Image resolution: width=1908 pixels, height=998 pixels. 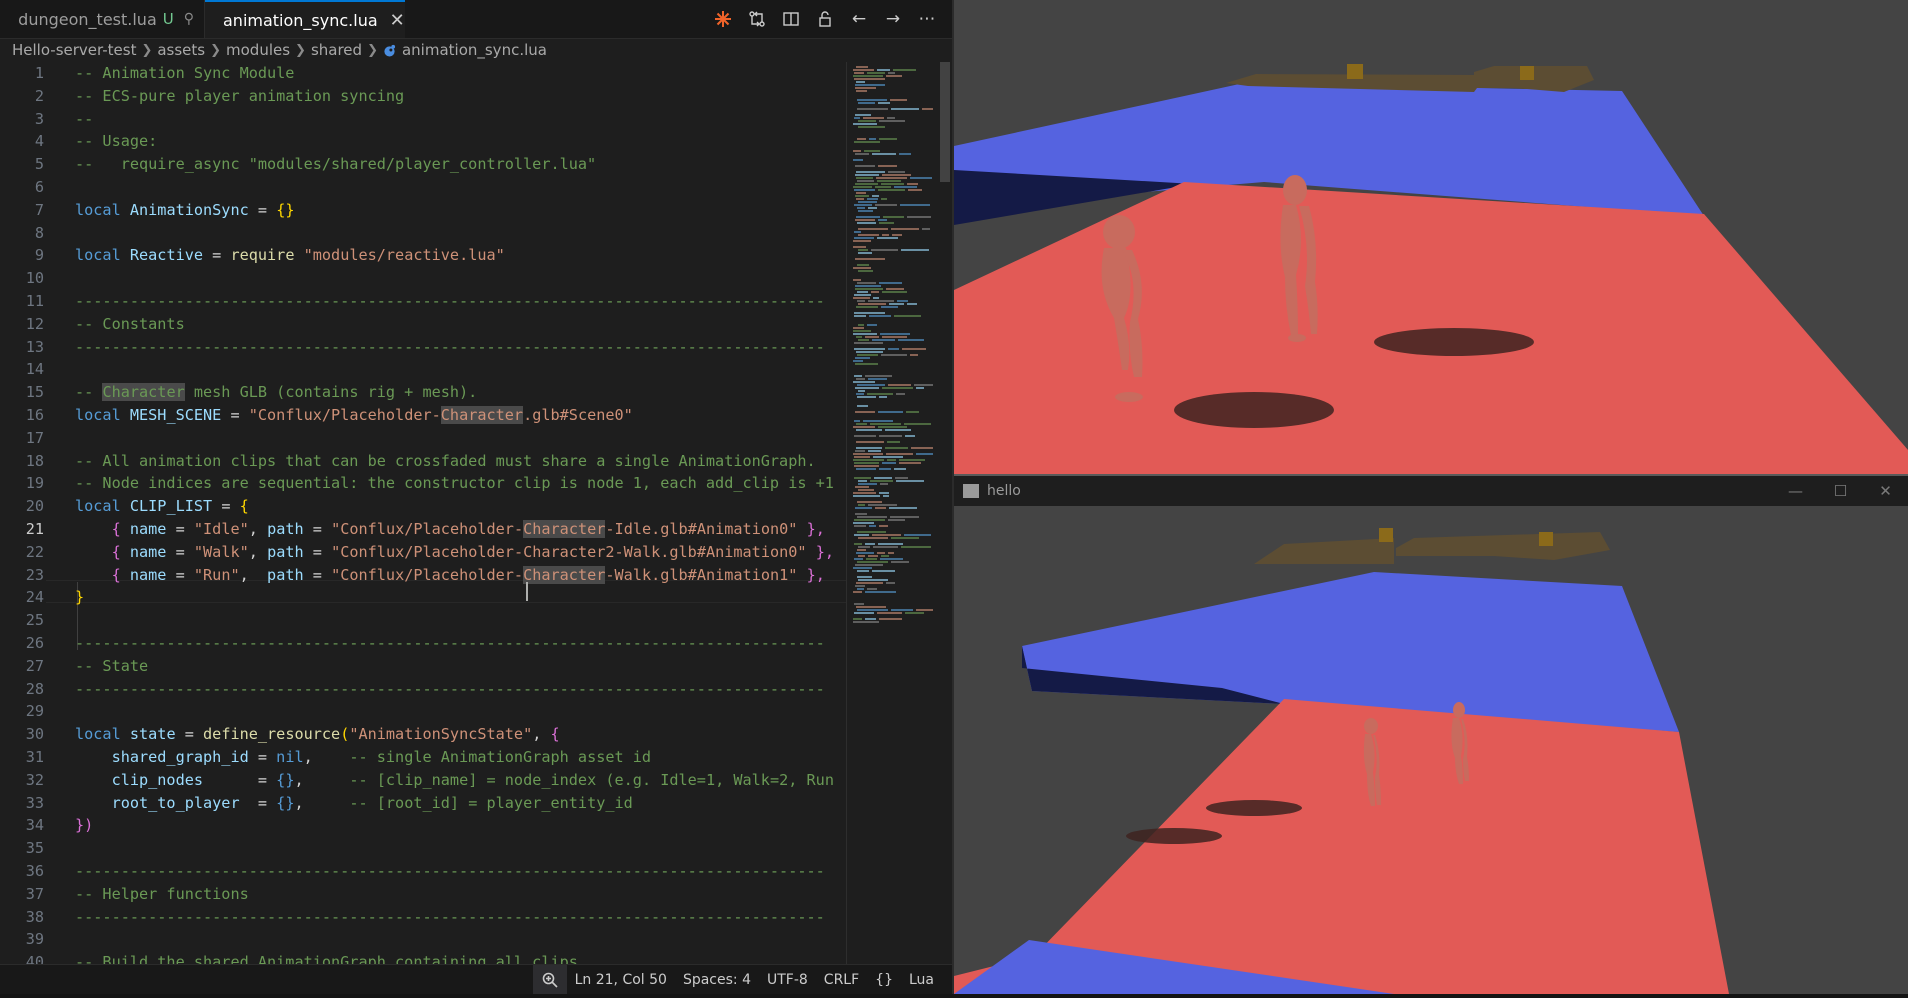 What do you see at coordinates (34, 871) in the screenshot?
I see `line-number: 36` at bounding box center [34, 871].